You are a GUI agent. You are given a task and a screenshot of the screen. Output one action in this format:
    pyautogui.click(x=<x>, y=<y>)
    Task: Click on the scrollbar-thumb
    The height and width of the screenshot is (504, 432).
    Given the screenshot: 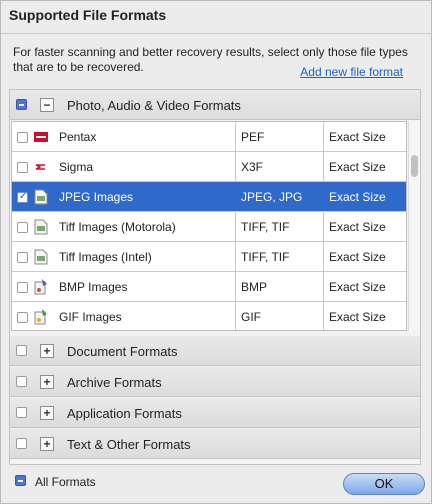 What is the action you would take?
    pyautogui.click(x=414, y=166)
    